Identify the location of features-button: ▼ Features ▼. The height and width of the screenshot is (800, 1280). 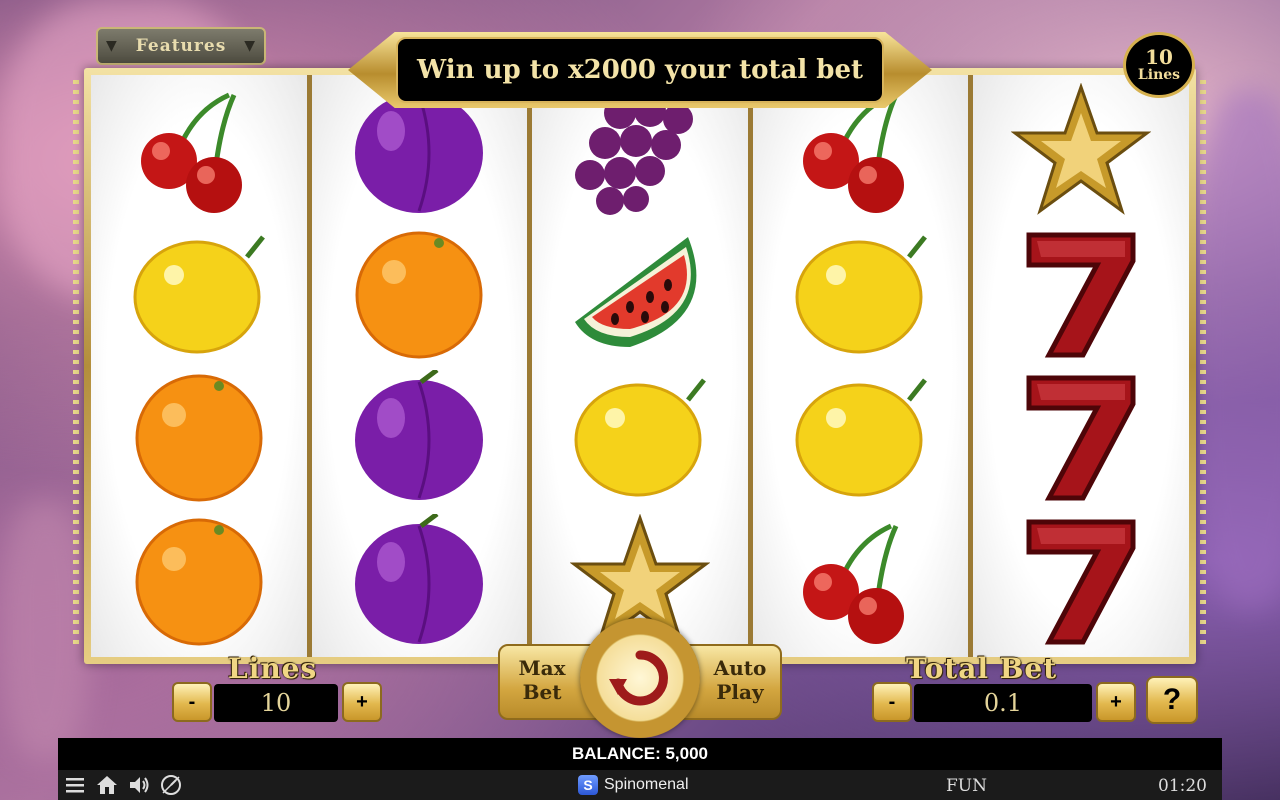
(181, 46).